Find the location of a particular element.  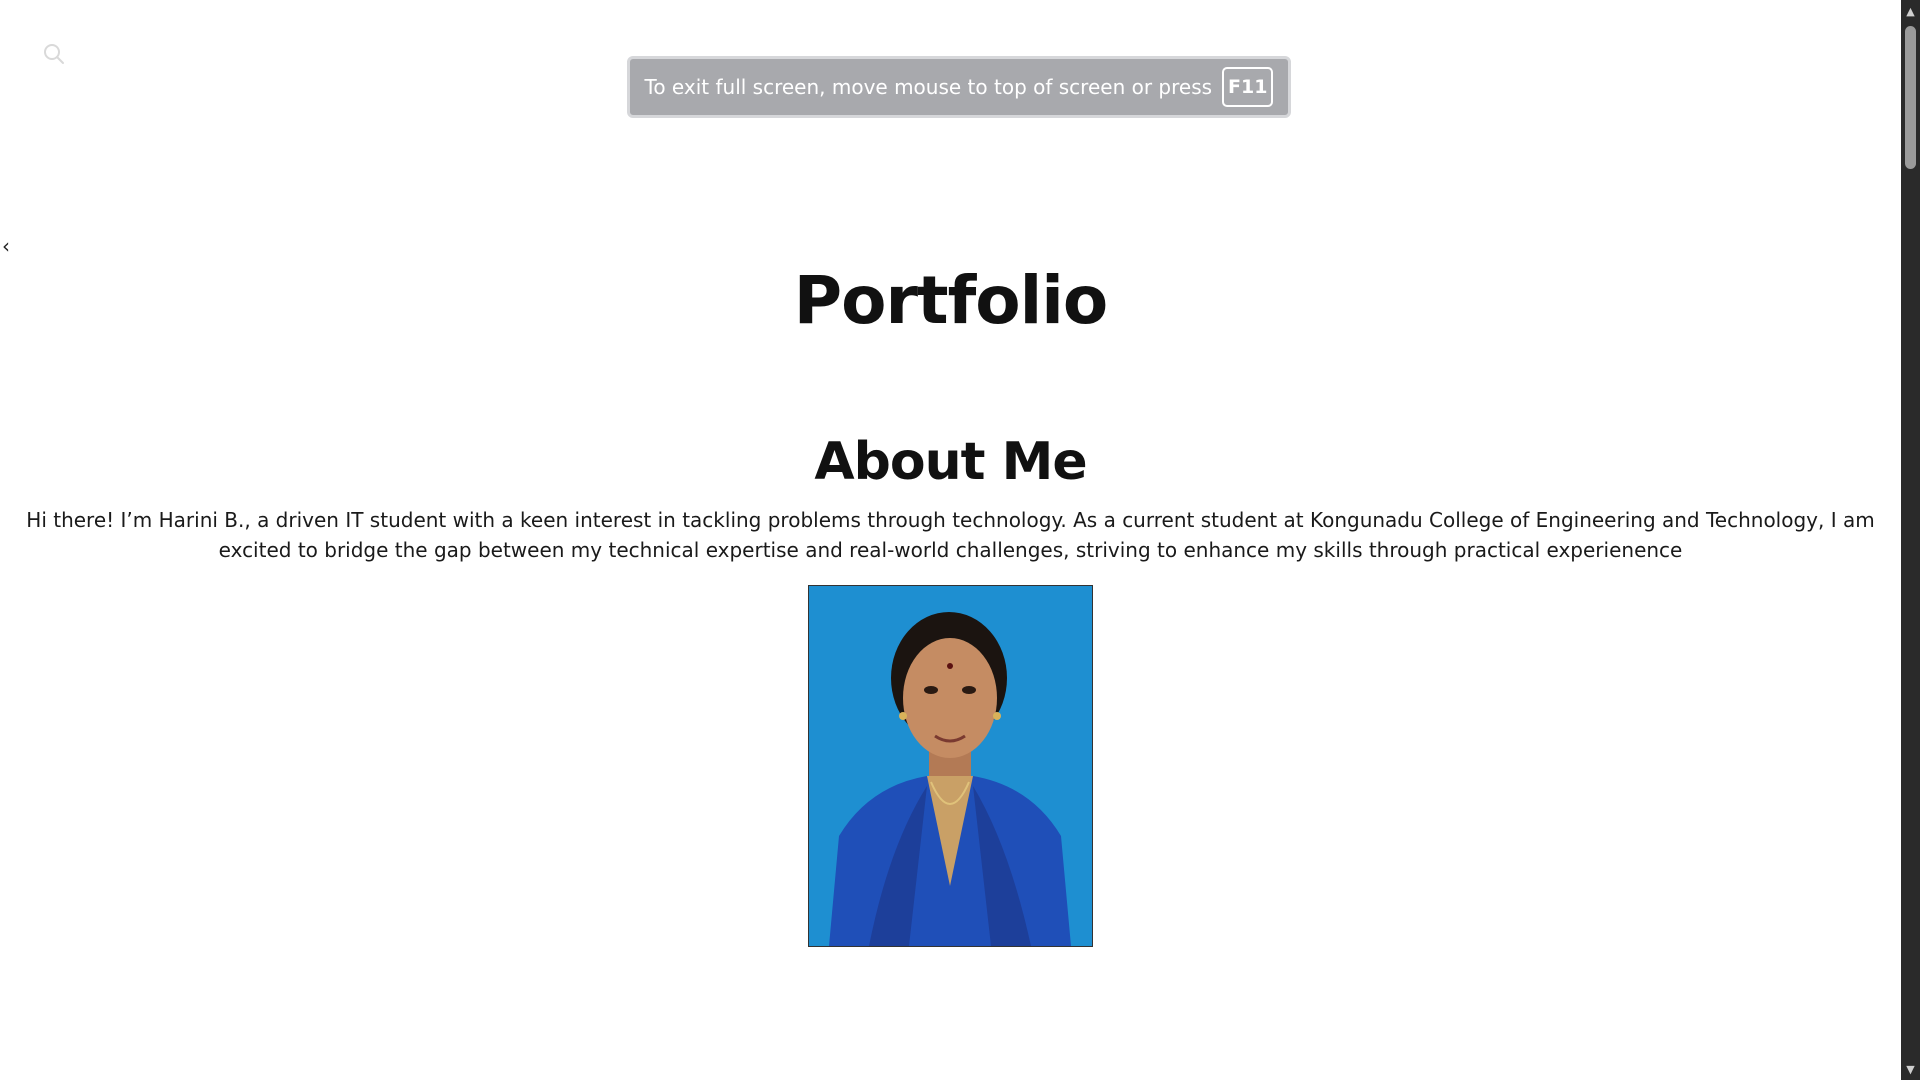

scrollbar-thumb is located at coordinates (1910, 97).